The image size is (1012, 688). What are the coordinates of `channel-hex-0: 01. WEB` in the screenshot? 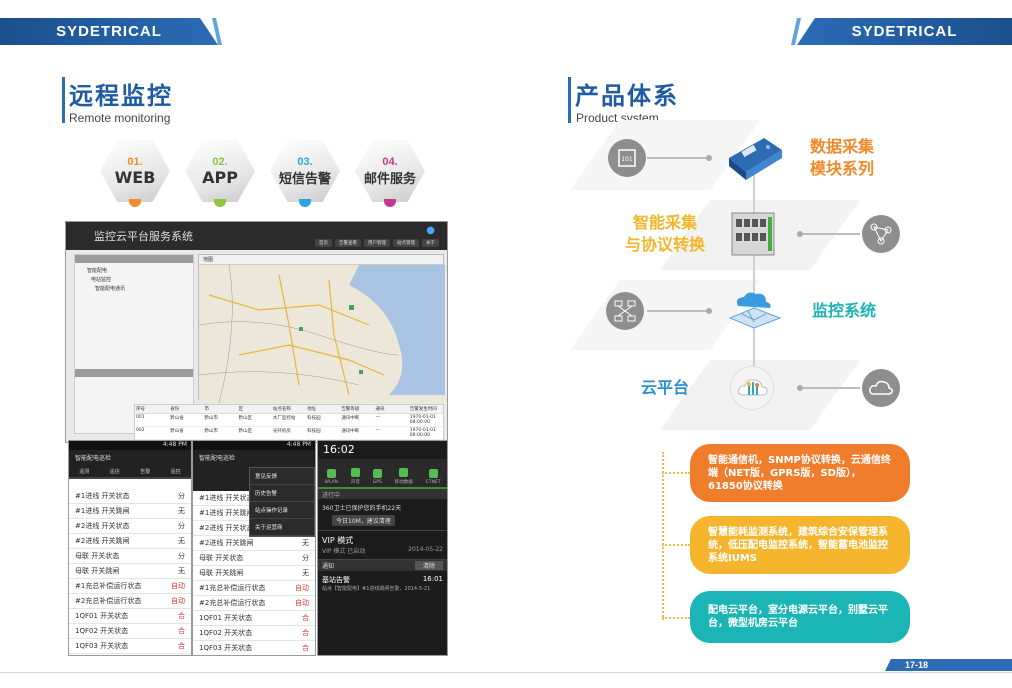 It's located at (135, 171).